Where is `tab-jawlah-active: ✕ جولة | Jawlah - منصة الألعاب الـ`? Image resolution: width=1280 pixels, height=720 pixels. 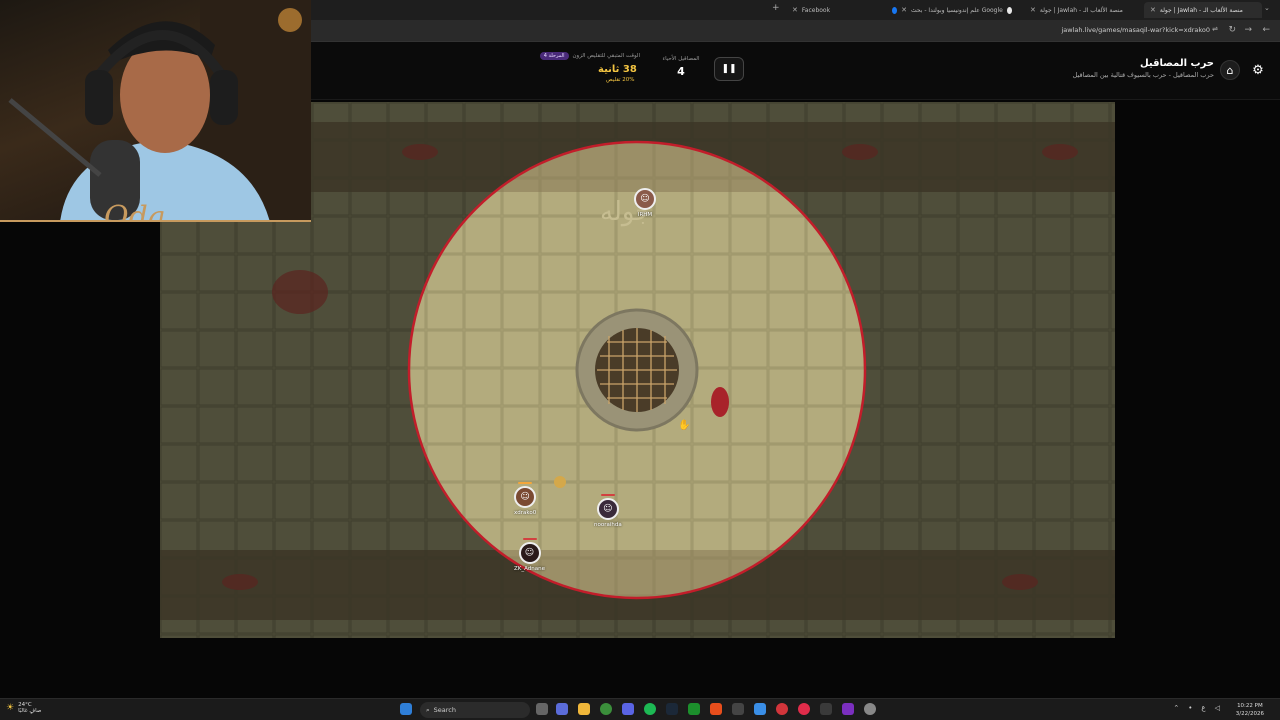 tab-jawlah-active: ✕ جولة | Jawlah - منصة الألعاب الـ is located at coordinates (1203, 10).